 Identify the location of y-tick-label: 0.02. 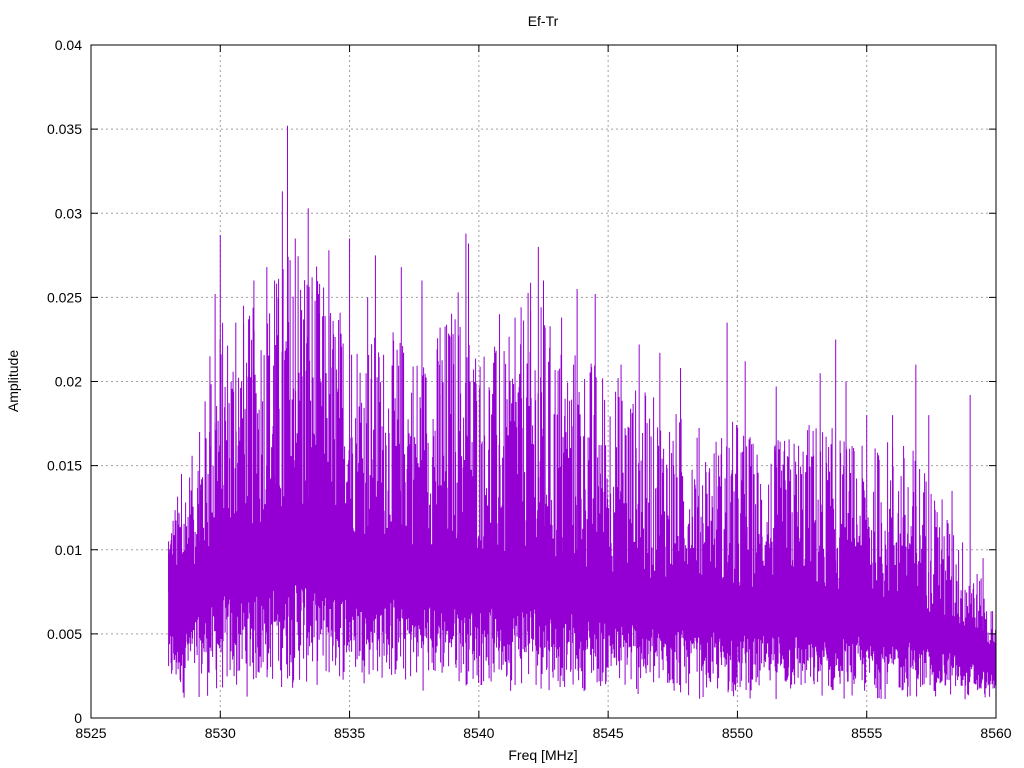
(68, 382).